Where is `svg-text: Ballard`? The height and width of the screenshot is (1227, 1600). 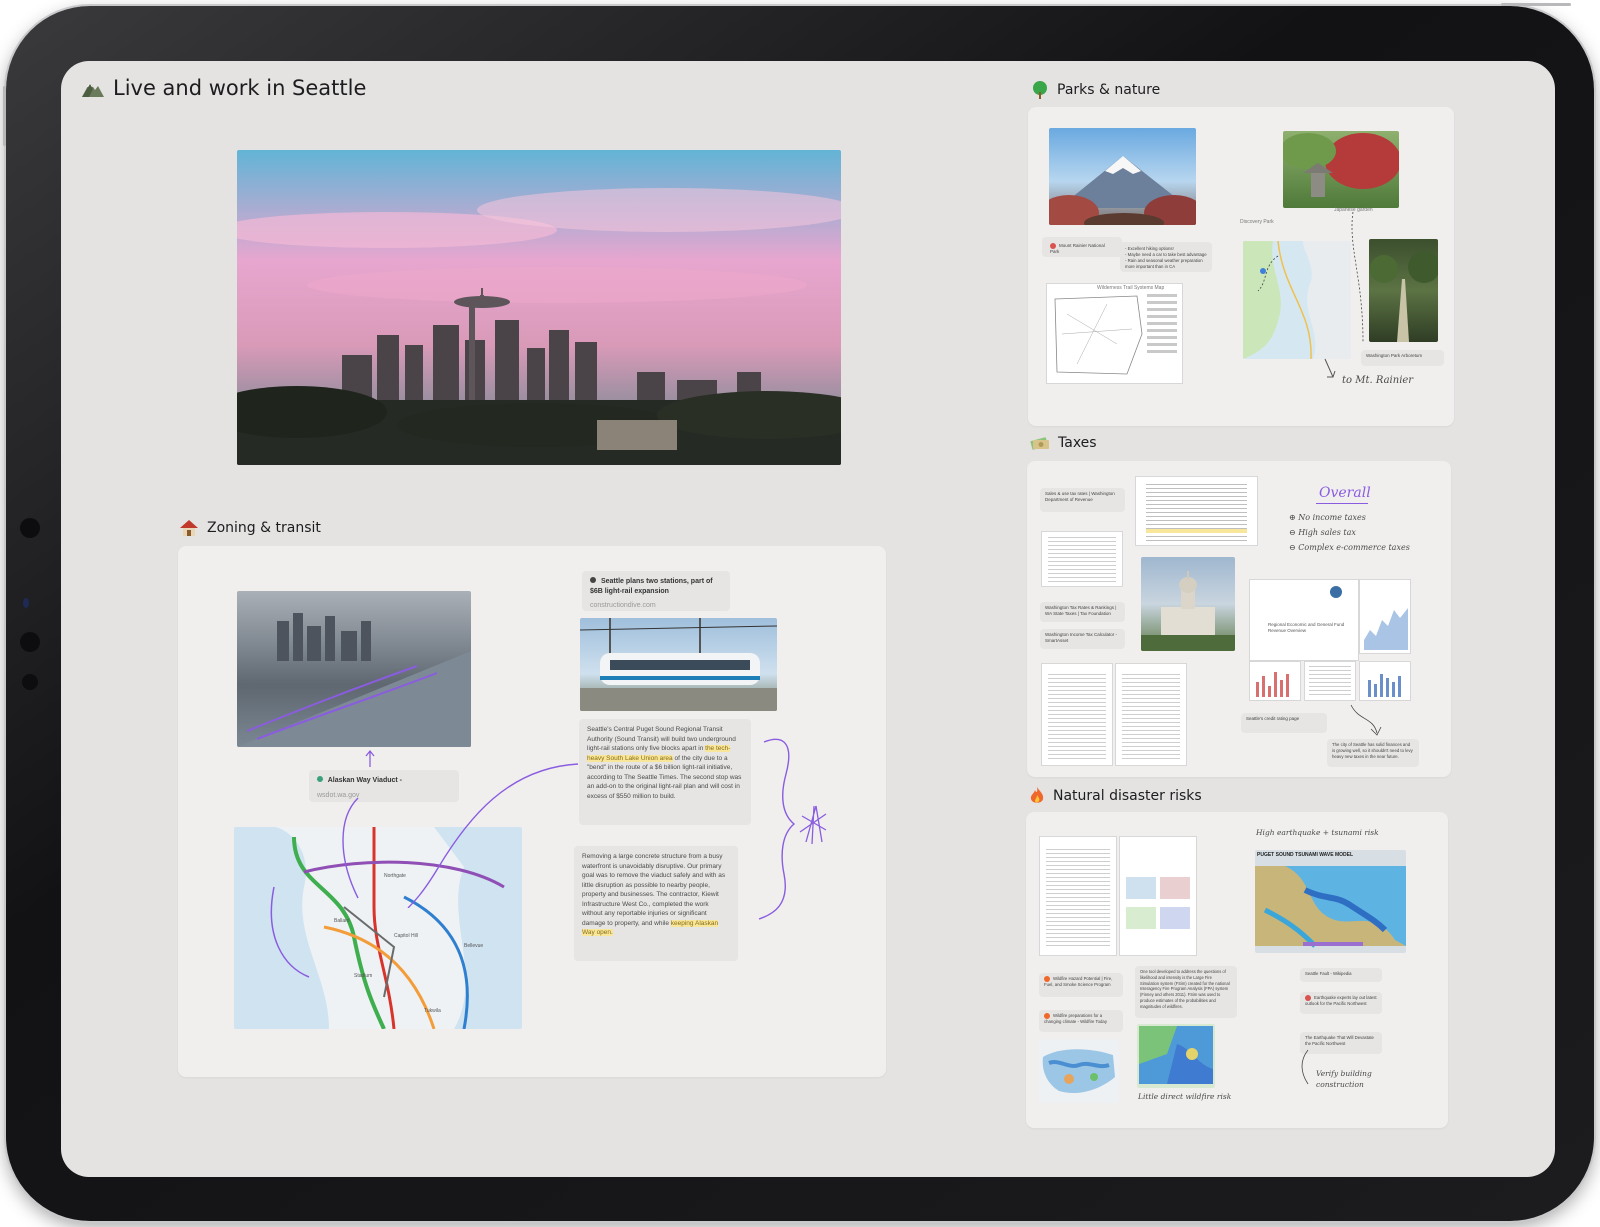
svg-text: Ballard is located at coordinates (342, 921).